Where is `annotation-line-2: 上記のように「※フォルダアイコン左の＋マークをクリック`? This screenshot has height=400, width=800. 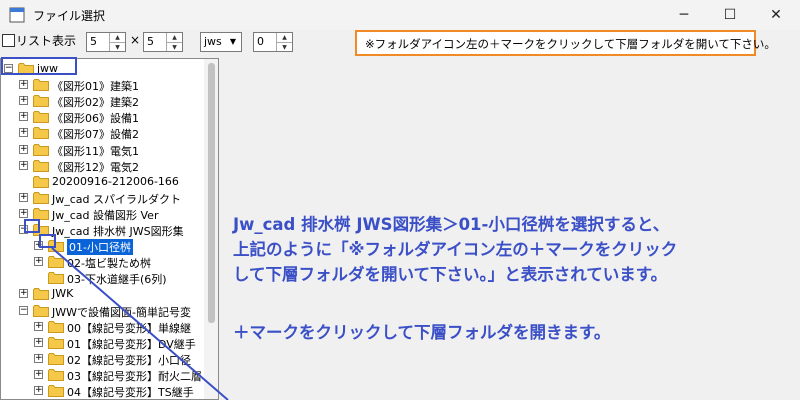 annotation-line-2: 上記のように「※フォルダアイコン左の＋マークをクリック is located at coordinates (455, 249).